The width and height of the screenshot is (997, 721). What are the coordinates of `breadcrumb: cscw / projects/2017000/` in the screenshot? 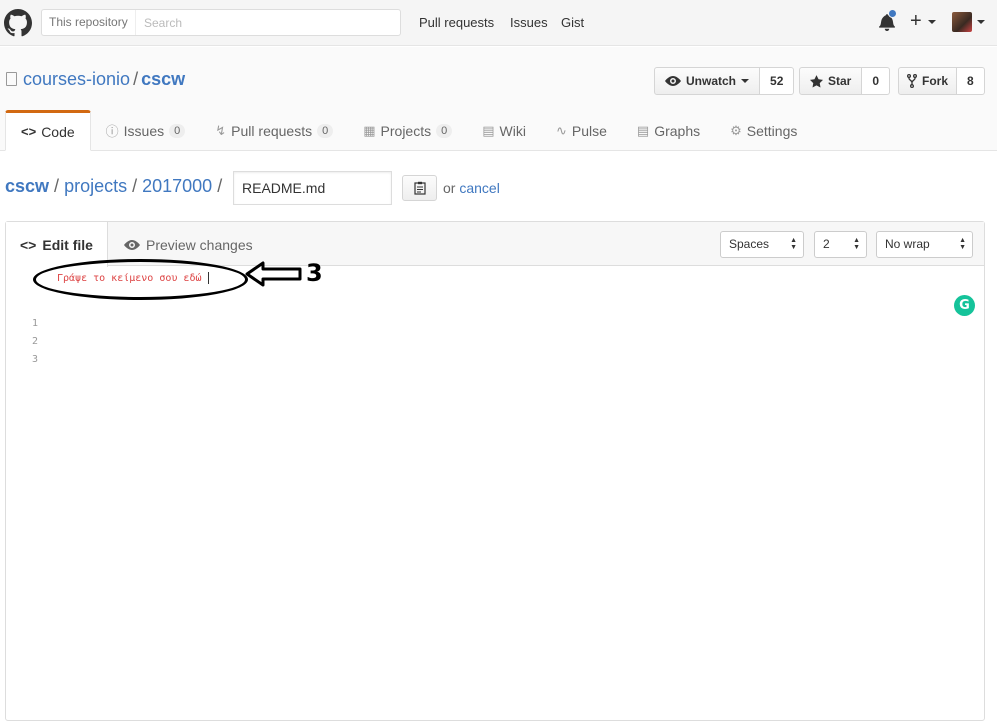 It's located at (116, 186).